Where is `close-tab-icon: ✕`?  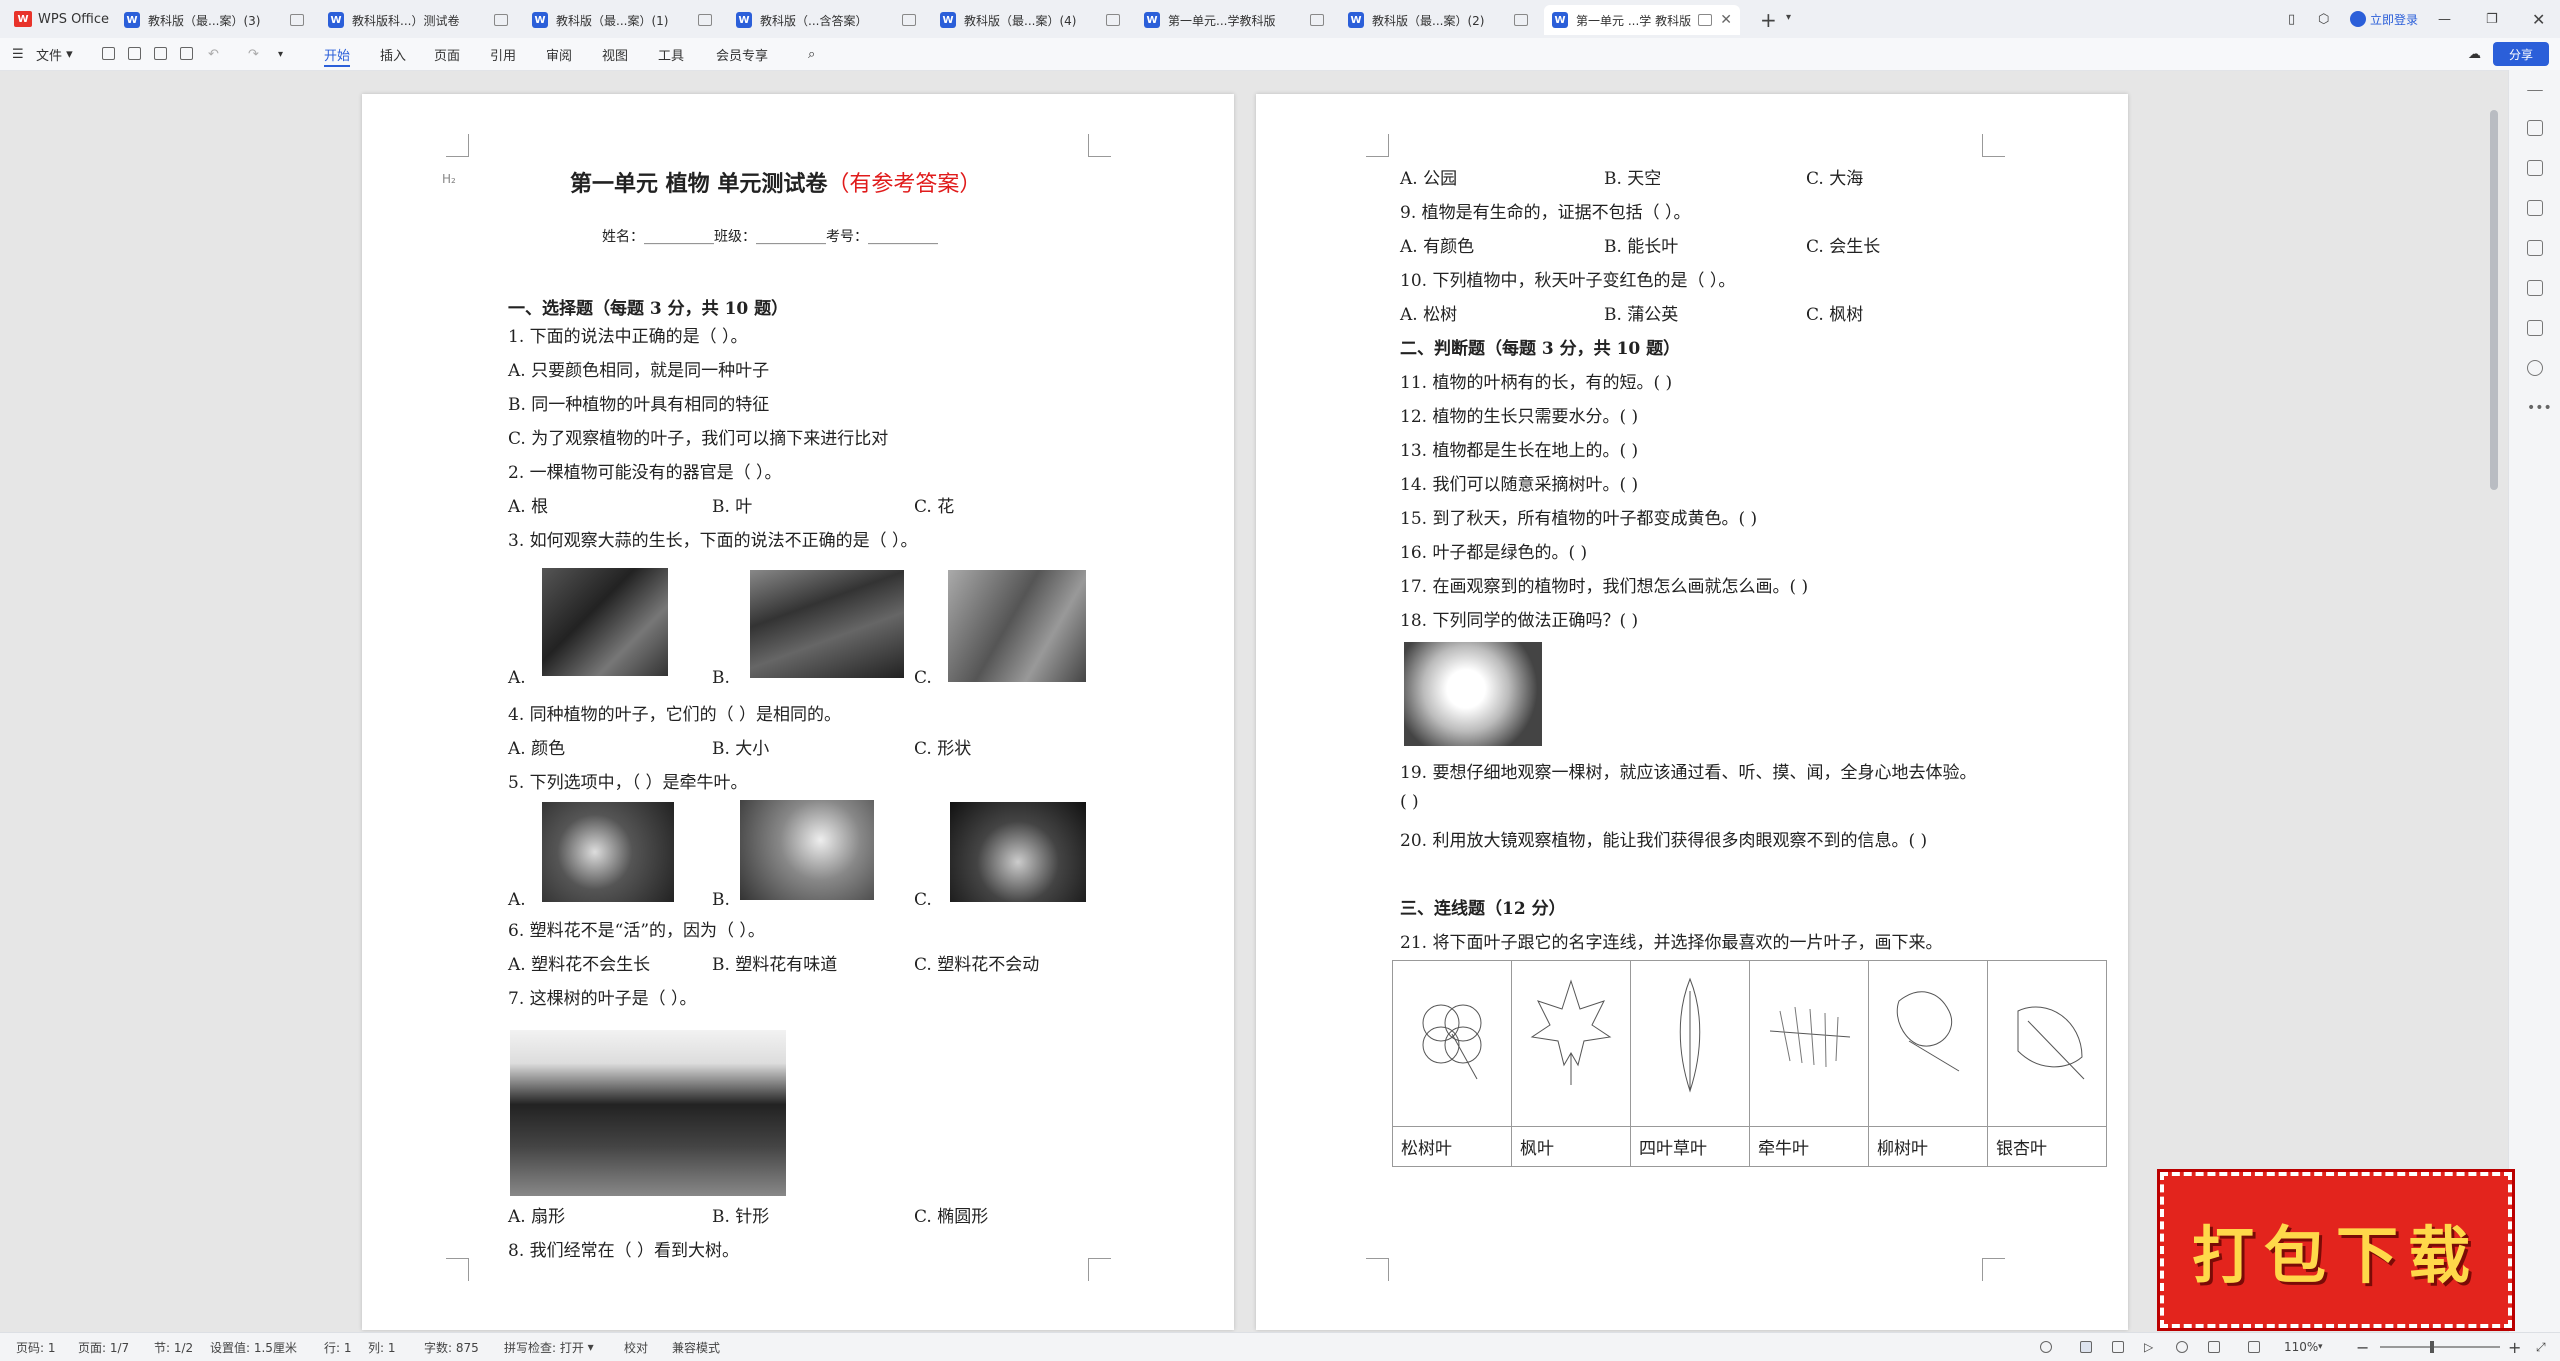 close-tab-icon: ✕ is located at coordinates (1726, 20).